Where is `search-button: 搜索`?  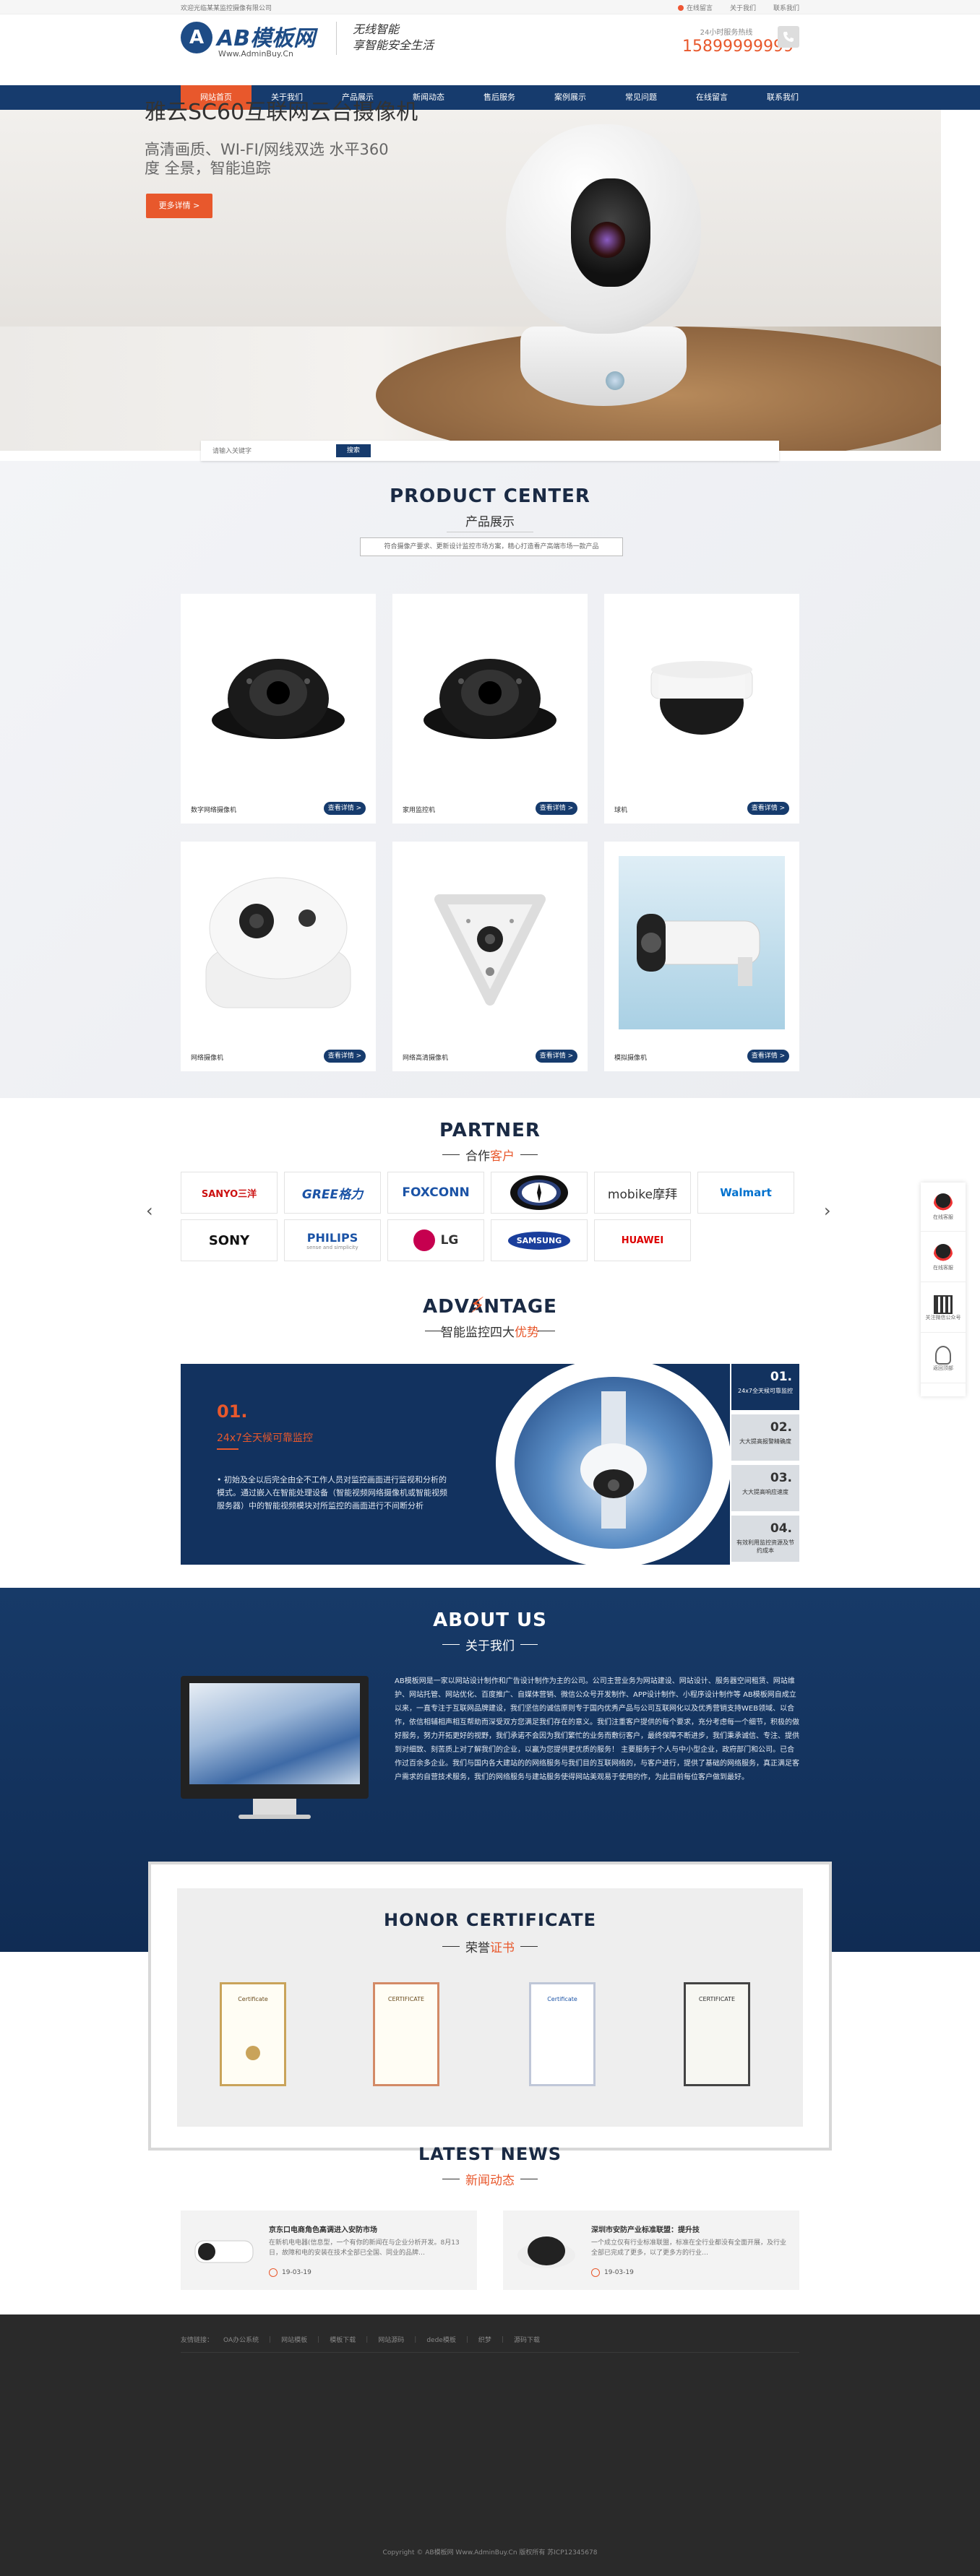
search-button: 搜索 is located at coordinates (353, 450).